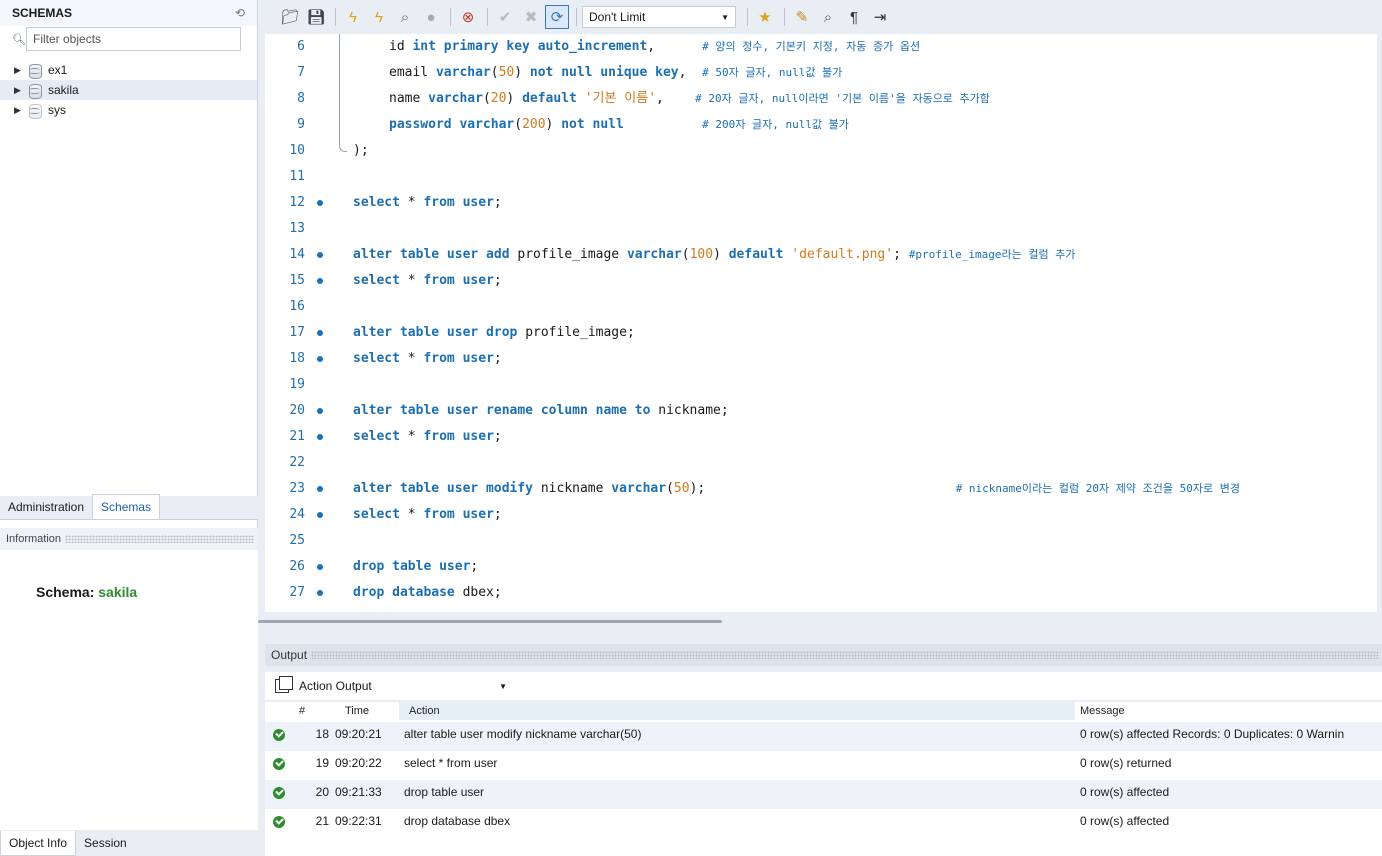  What do you see at coordinates (133, 39) in the screenshot?
I see `filter-objects-input` at bounding box center [133, 39].